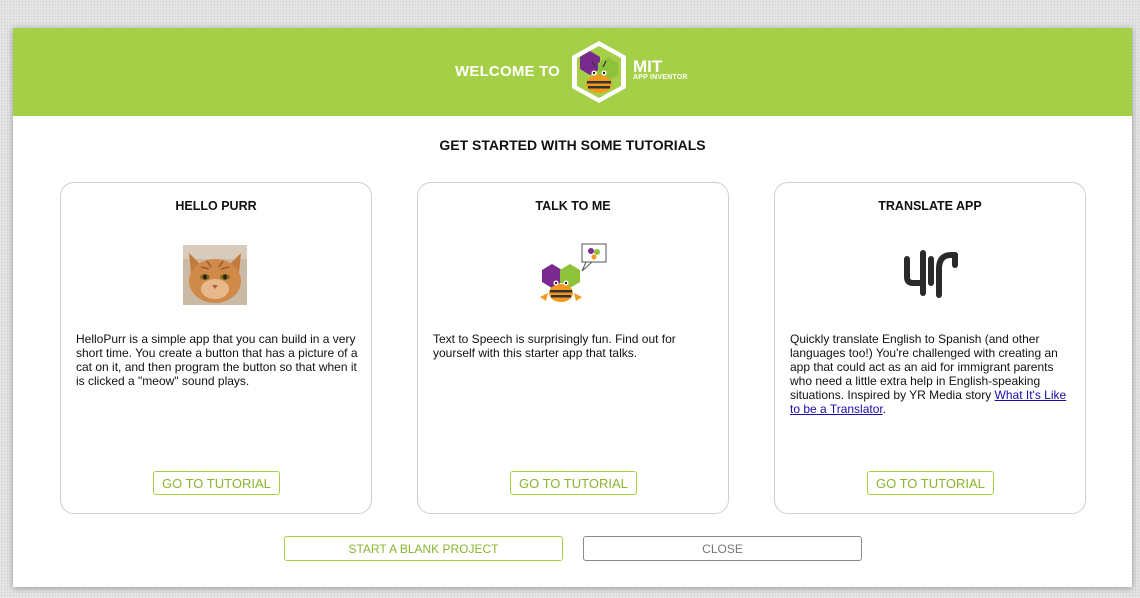 This screenshot has height=598, width=1140. What do you see at coordinates (884, 409) in the screenshot?
I see `description-suffix: .` at bounding box center [884, 409].